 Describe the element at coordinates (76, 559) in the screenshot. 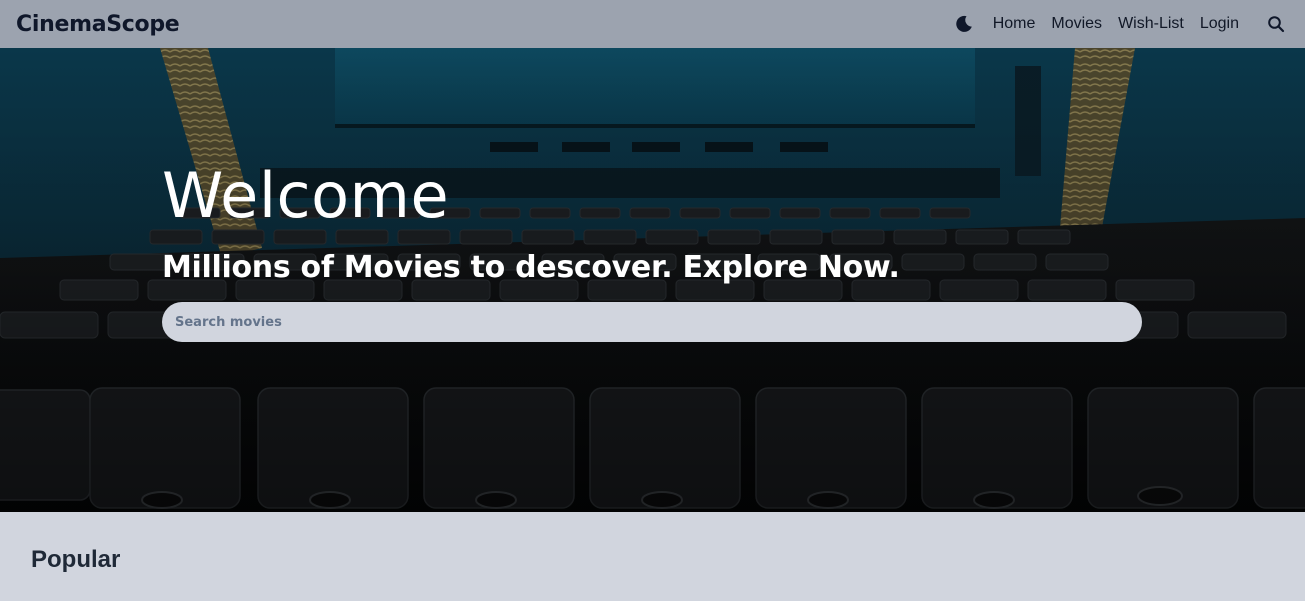

I see `popular-section-title: Popular` at that location.